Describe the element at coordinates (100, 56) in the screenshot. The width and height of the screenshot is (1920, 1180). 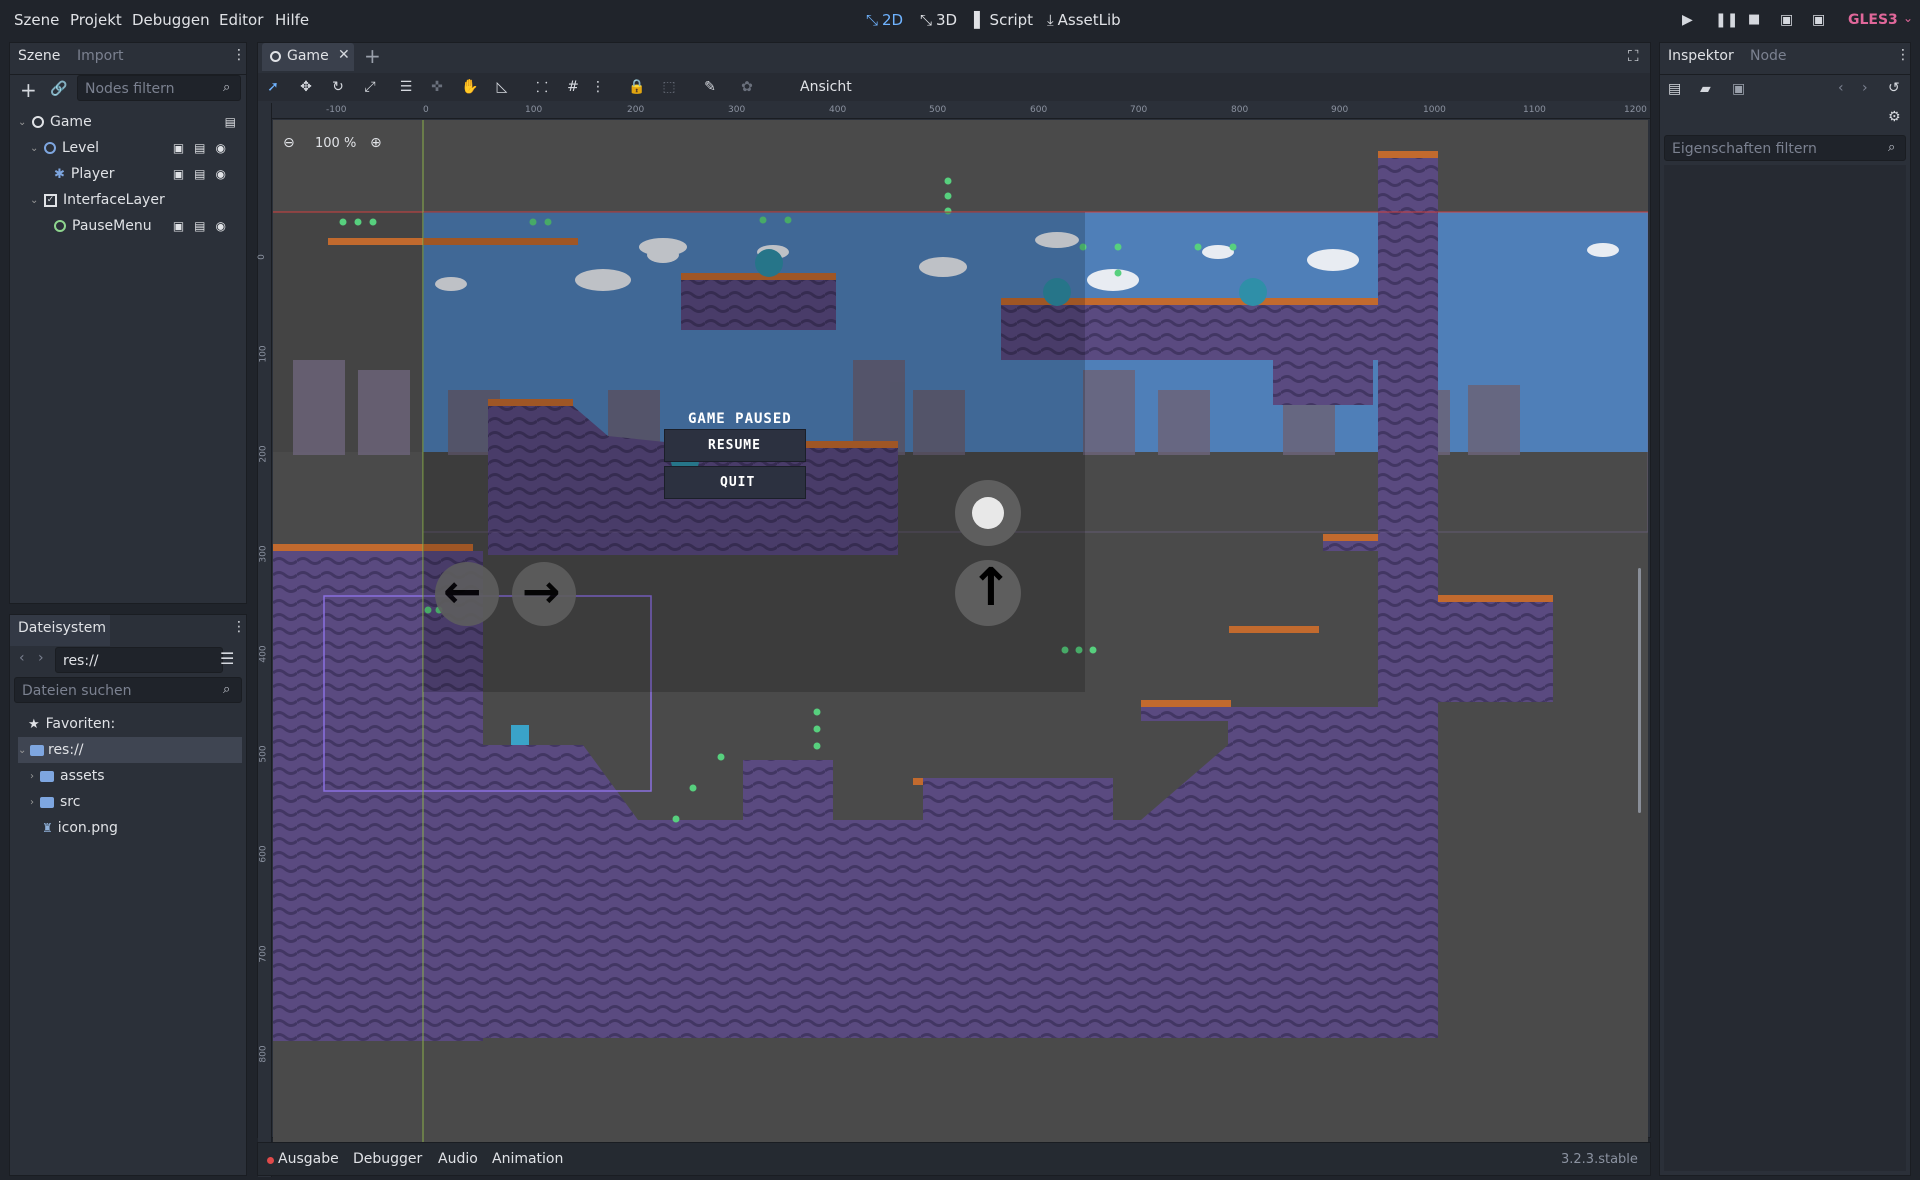
I see `tab-import: Import` at that location.